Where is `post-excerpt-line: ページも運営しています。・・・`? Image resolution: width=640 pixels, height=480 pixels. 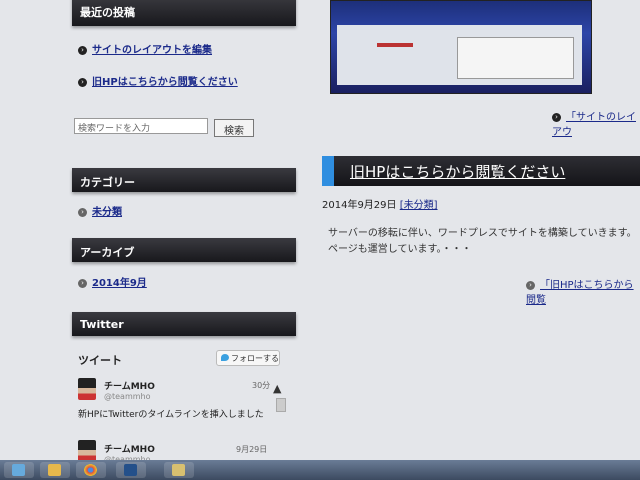 post-excerpt-line: ページも運営しています。・・・ is located at coordinates (400, 249).